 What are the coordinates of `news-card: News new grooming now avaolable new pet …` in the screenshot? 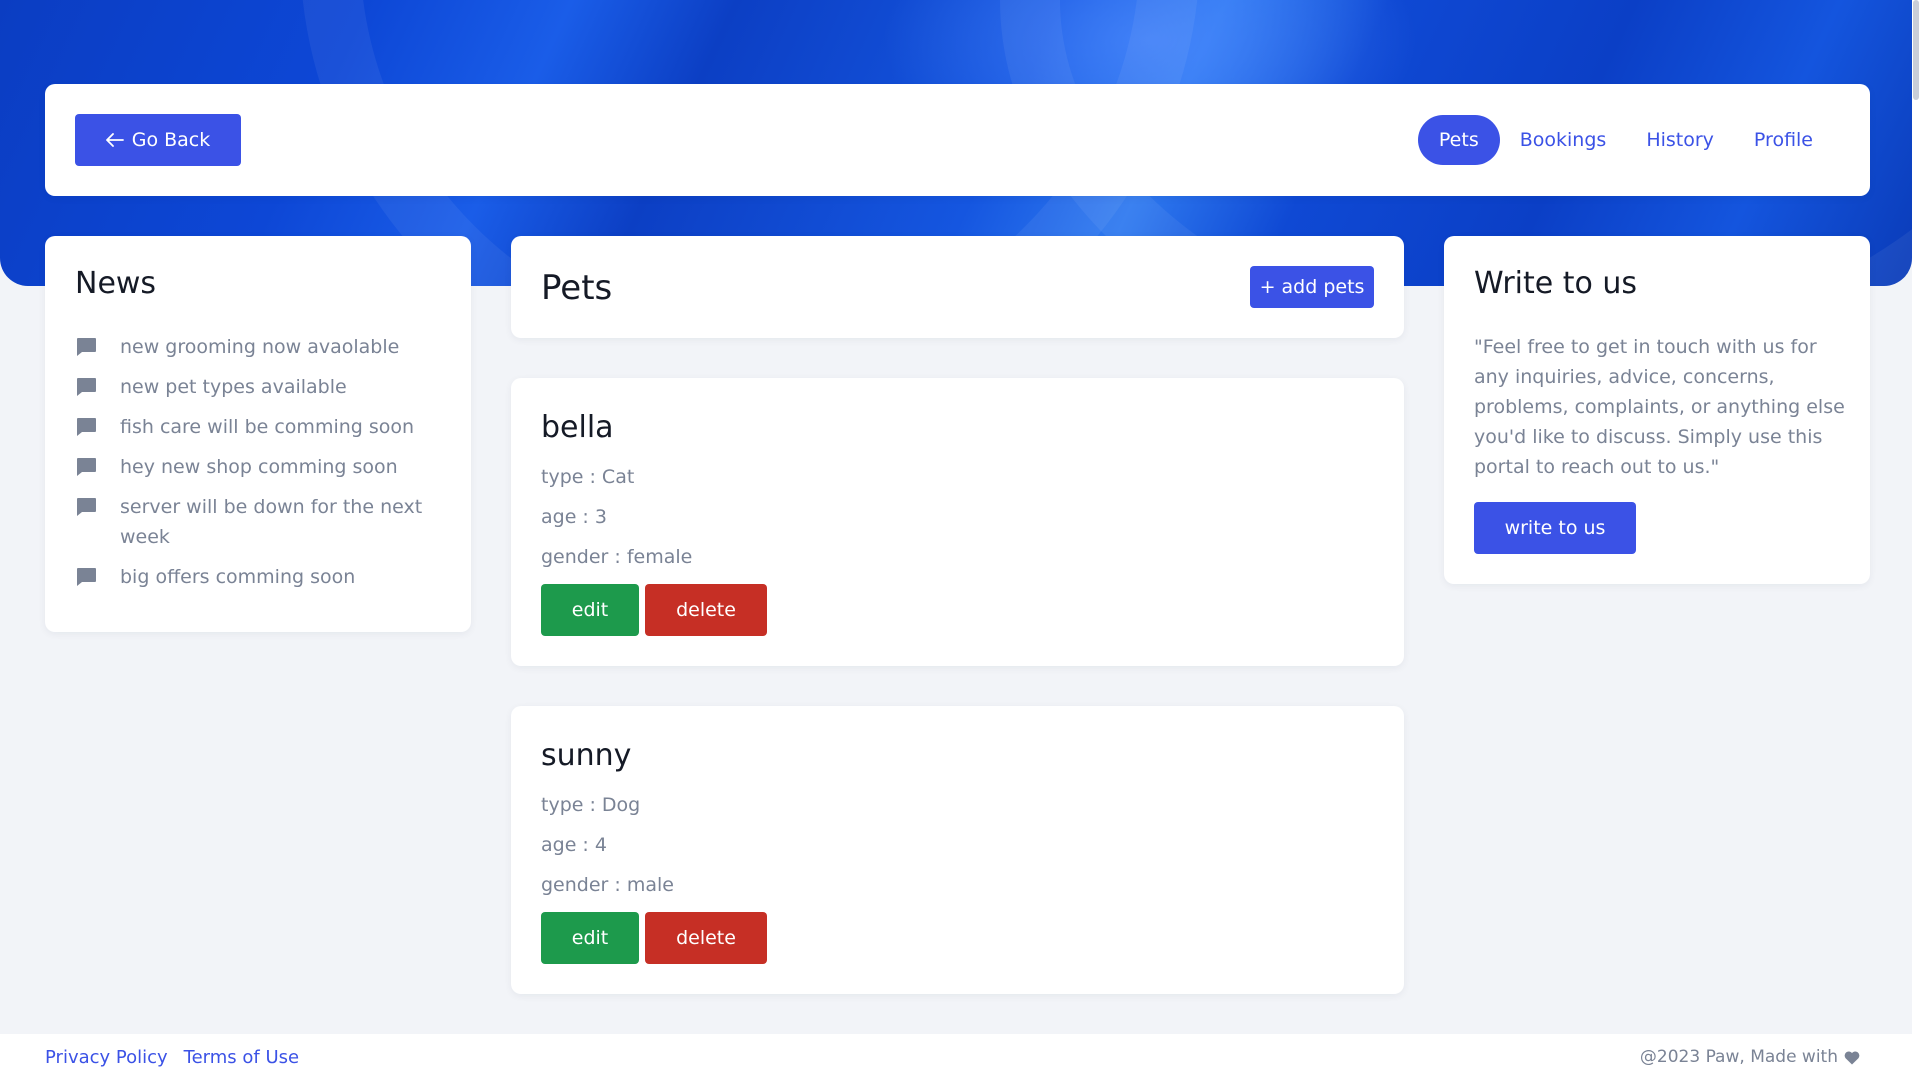 It's located at (258, 434).